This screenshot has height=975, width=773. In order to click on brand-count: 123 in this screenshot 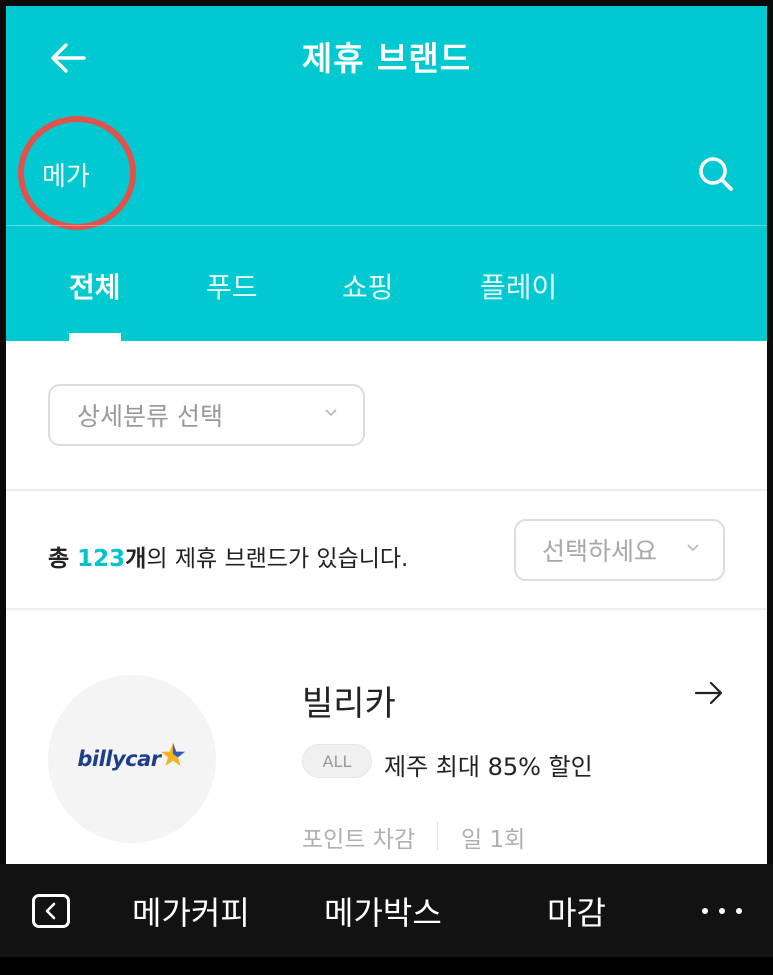, I will do `click(101, 559)`.